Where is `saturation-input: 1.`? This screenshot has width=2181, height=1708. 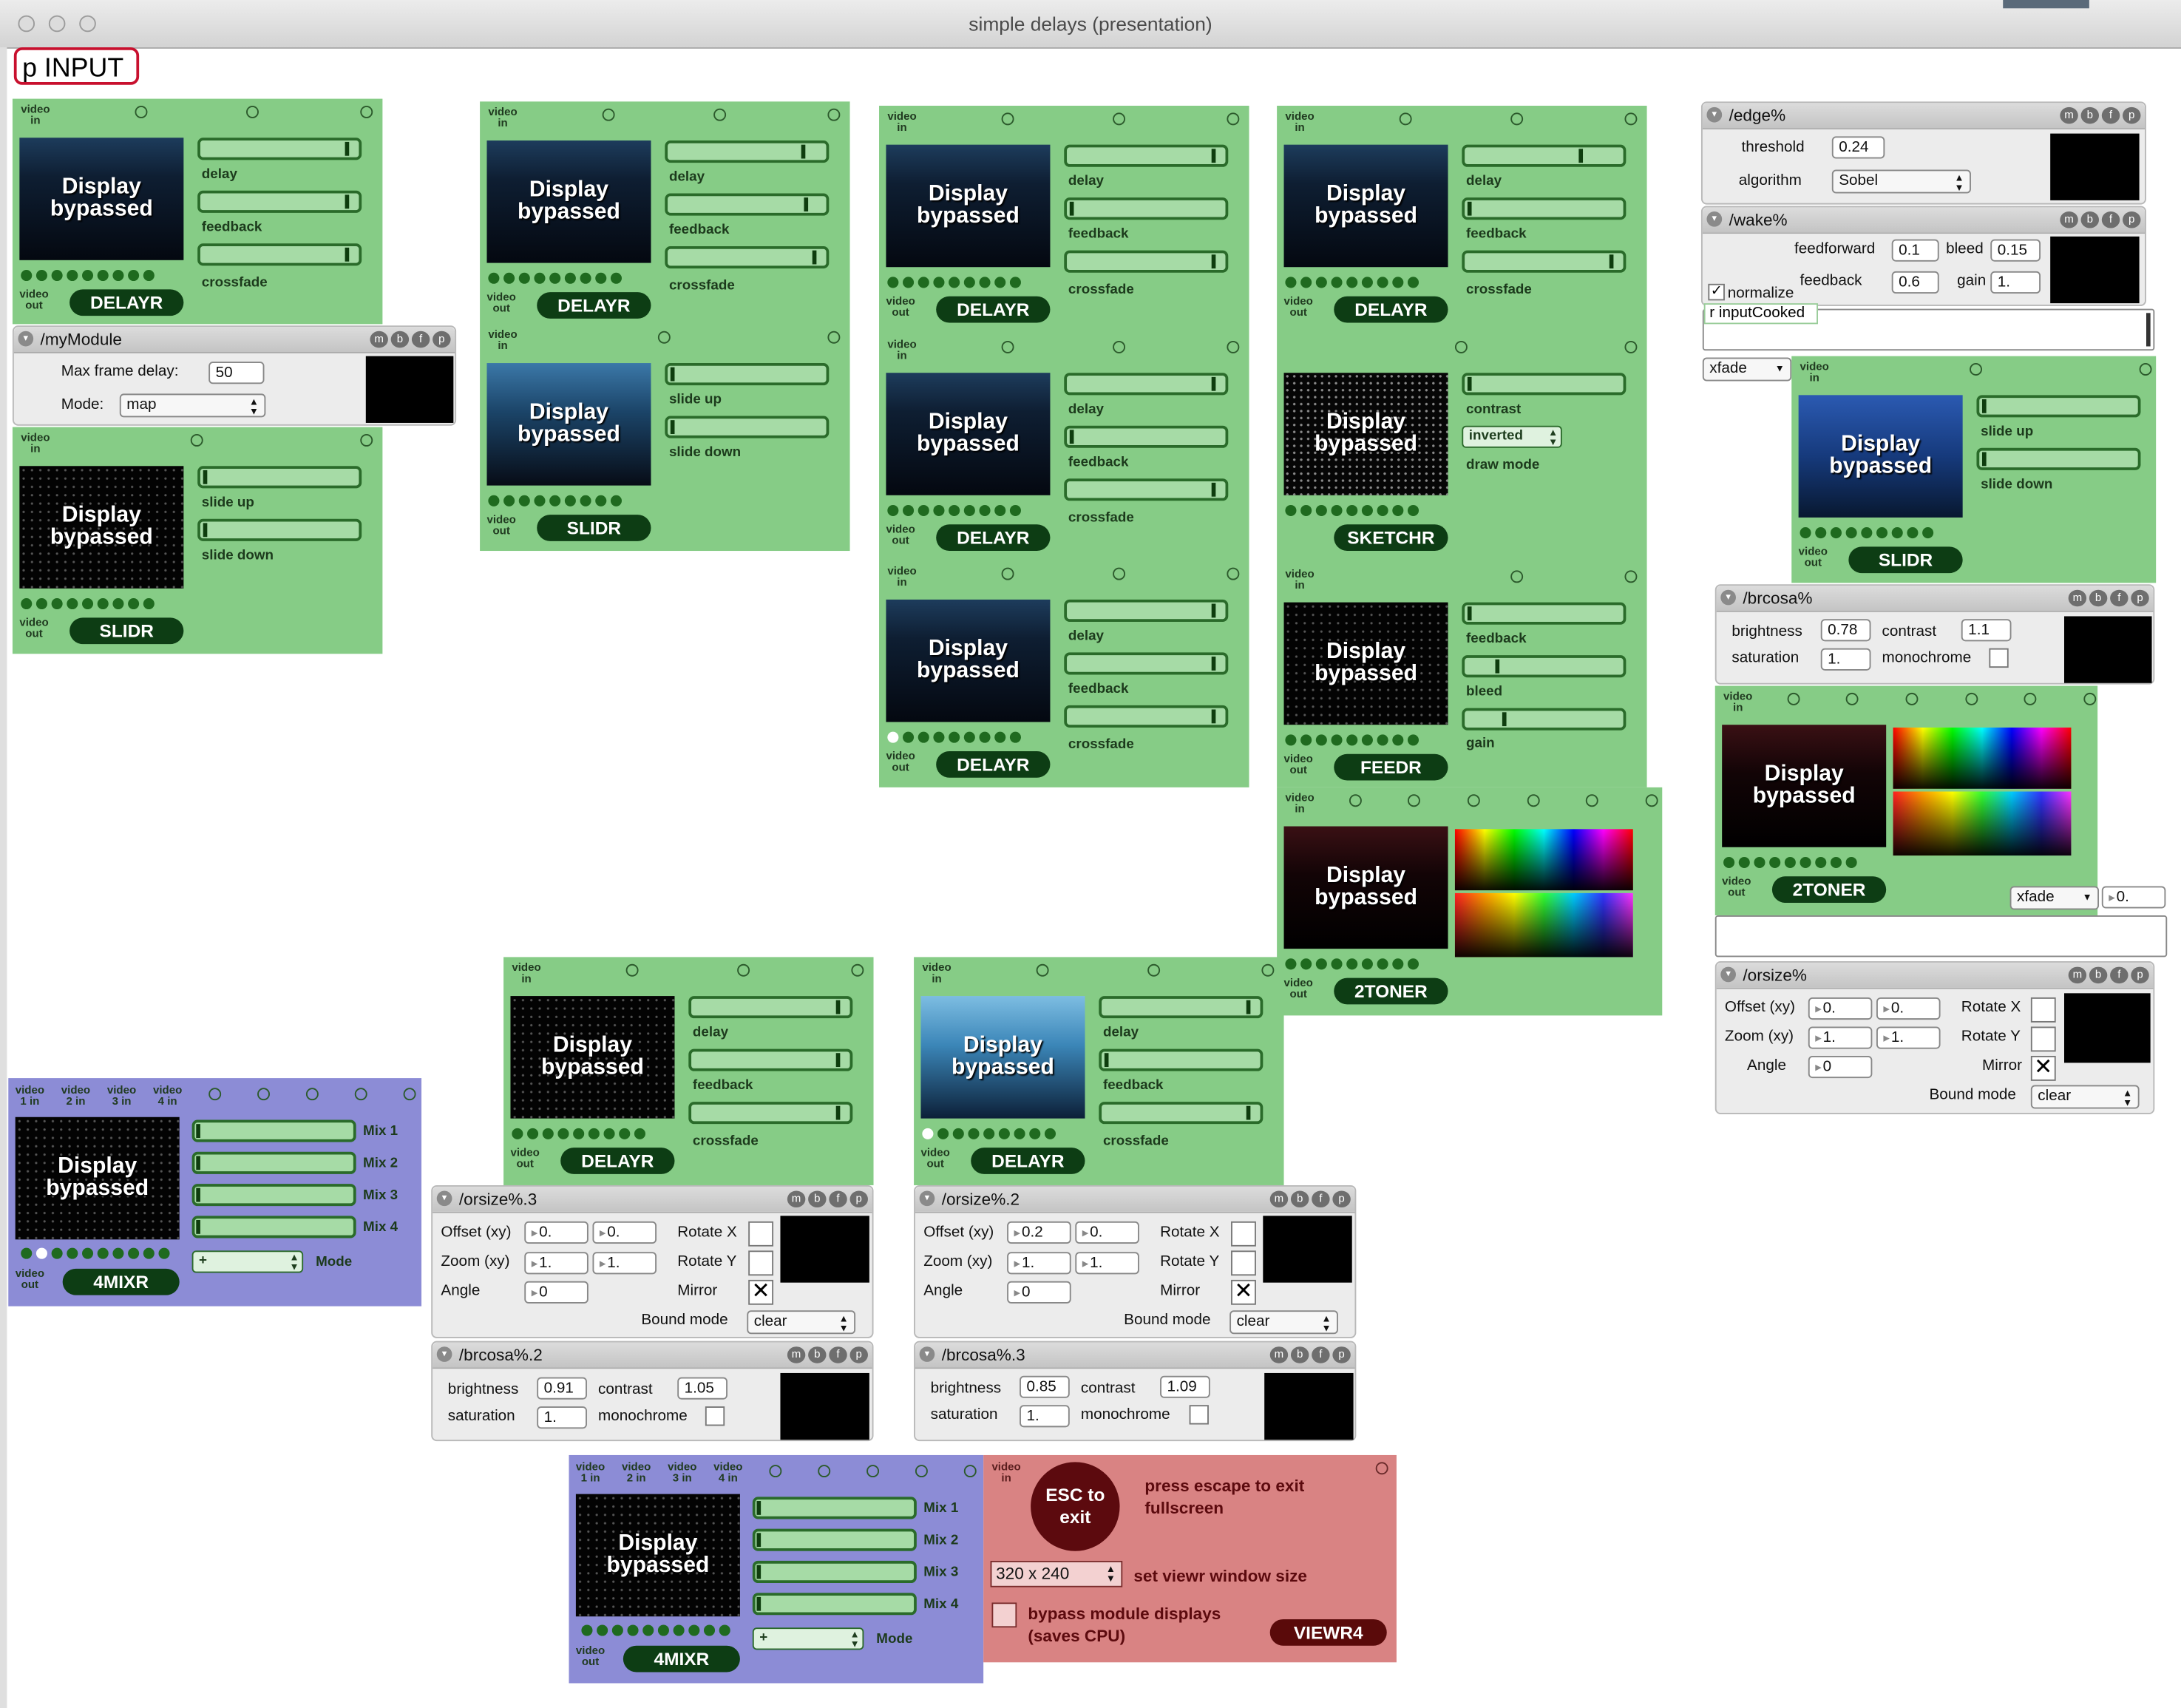 saturation-input: 1. is located at coordinates (562, 1417).